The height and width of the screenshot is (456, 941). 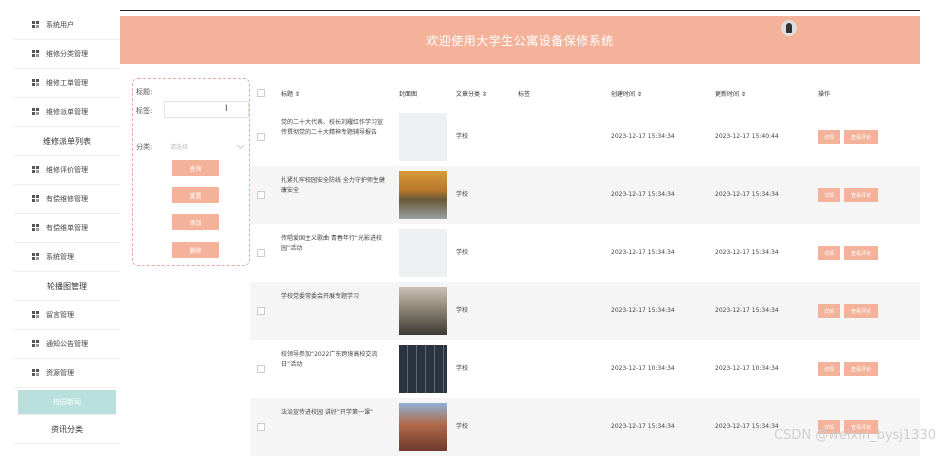 I want to click on watermark: CSDN @weixin_bysj1330, so click(x=855, y=435).